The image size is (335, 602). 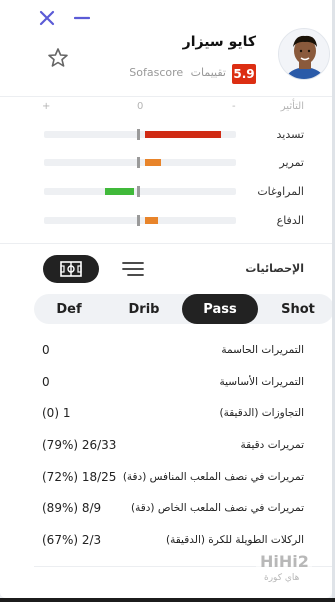 I want to click on stat-row: التمريرات الحاسمة 0, so click(x=166, y=352).